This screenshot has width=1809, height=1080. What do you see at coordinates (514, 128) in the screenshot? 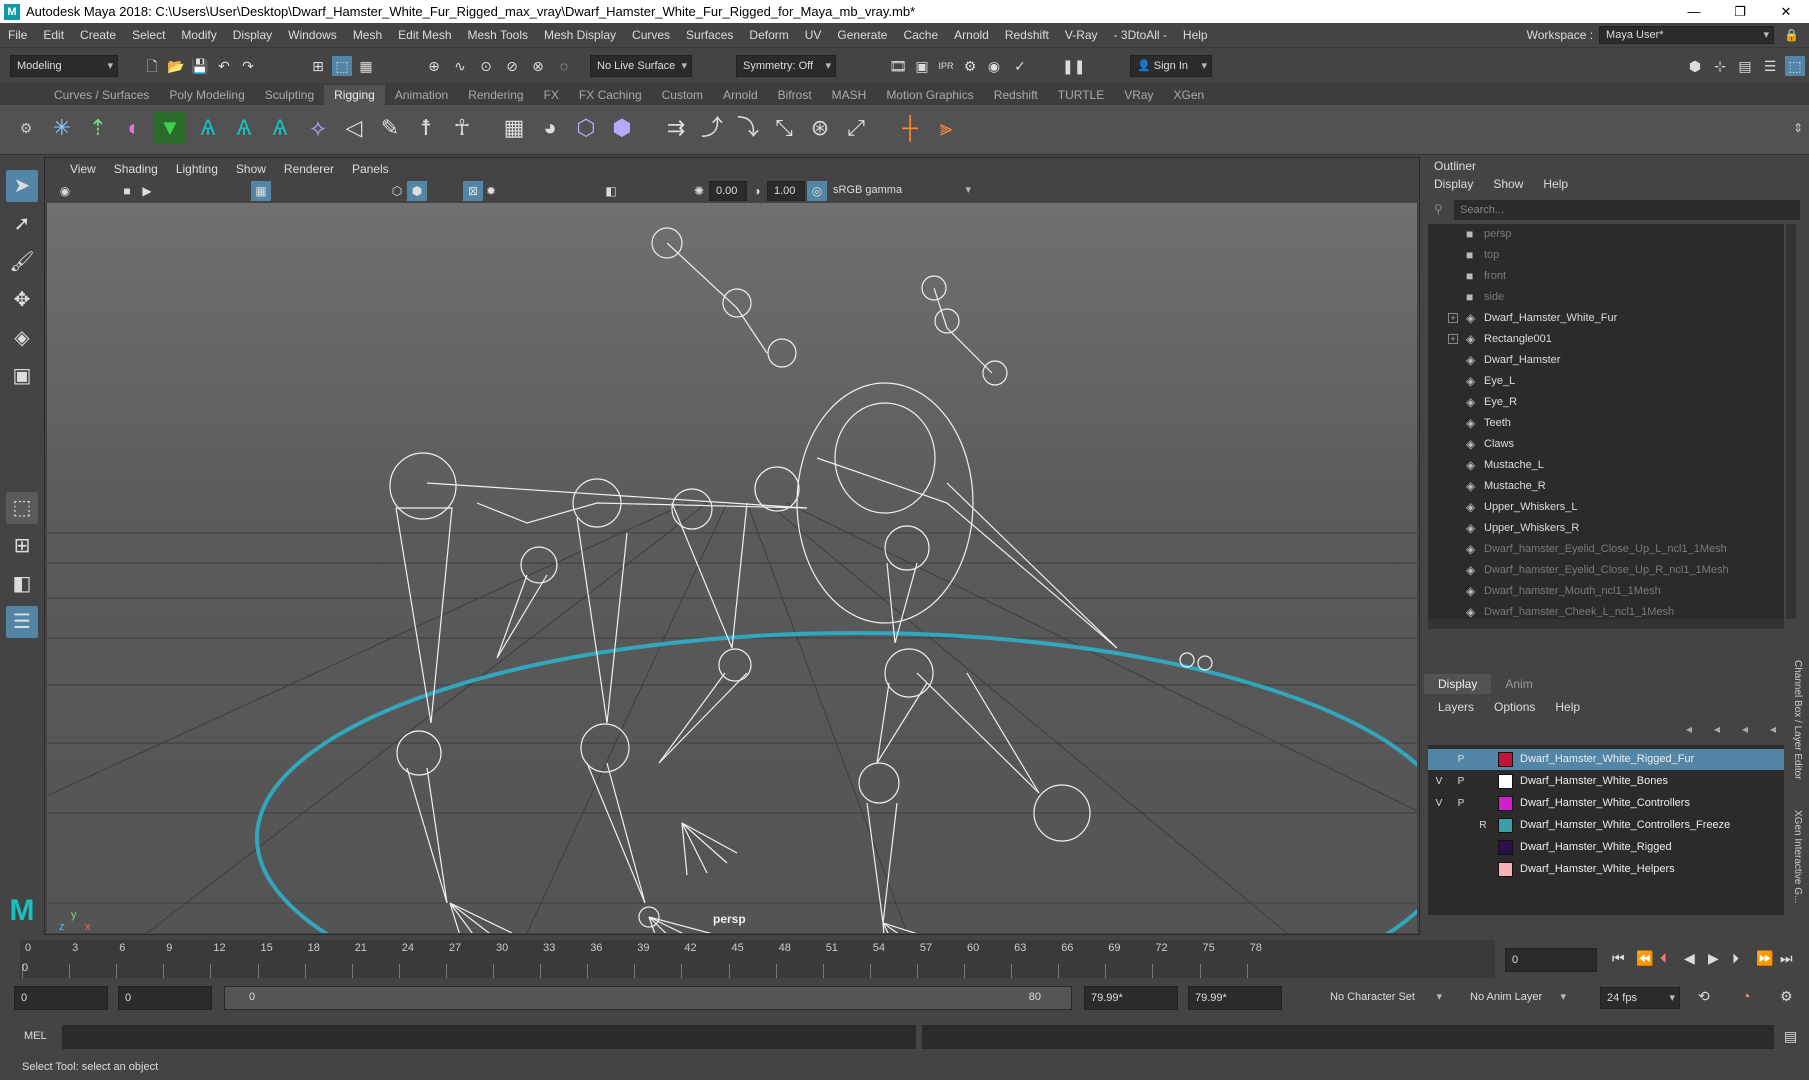
I see `lattice-icon: ▦` at bounding box center [514, 128].